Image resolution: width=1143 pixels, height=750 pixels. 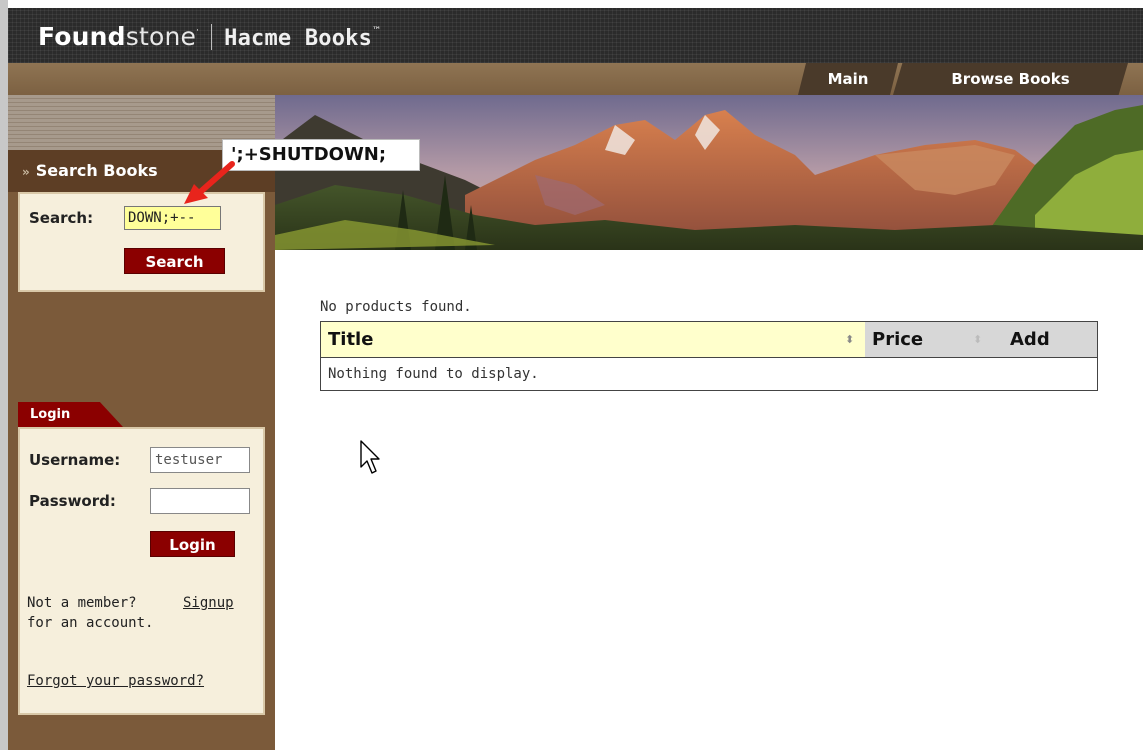 I want to click on login-tab: Login, so click(x=70, y=414).